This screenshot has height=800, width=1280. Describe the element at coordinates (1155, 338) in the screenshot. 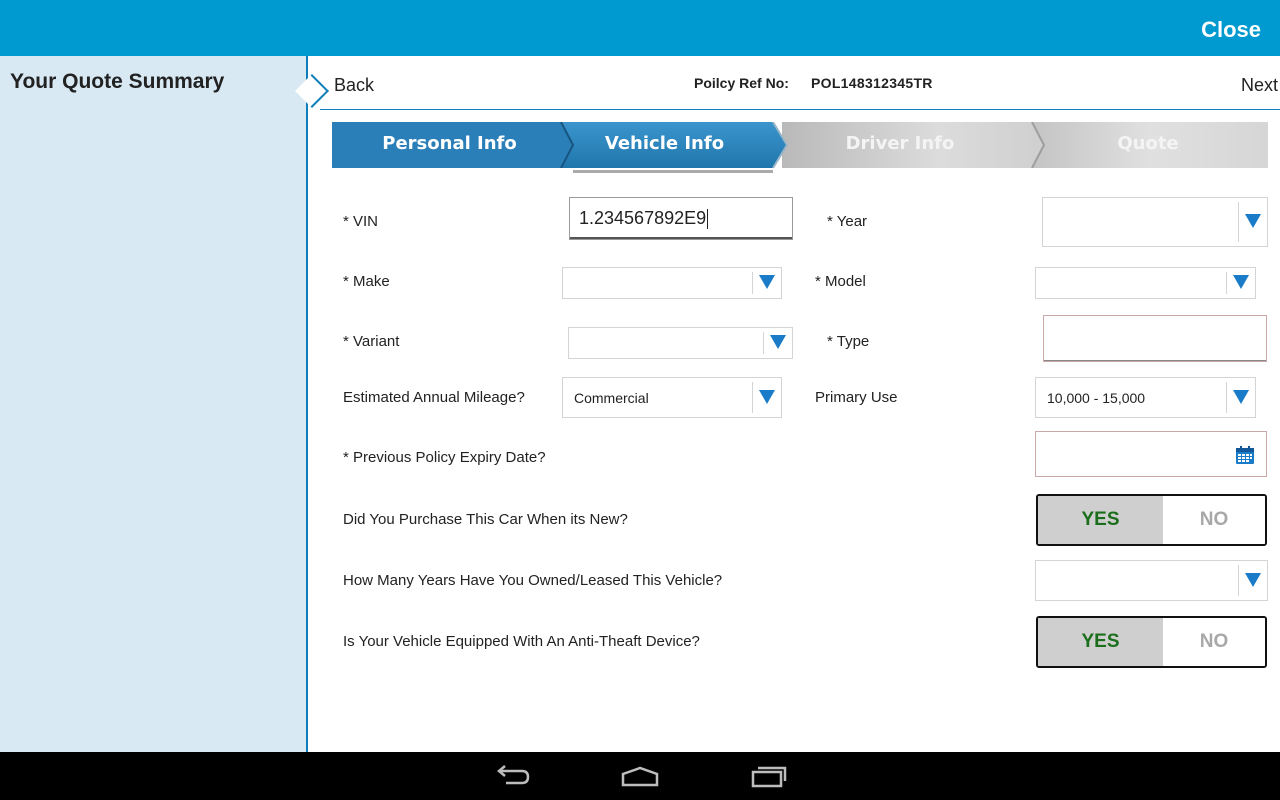

I see `type-input` at that location.